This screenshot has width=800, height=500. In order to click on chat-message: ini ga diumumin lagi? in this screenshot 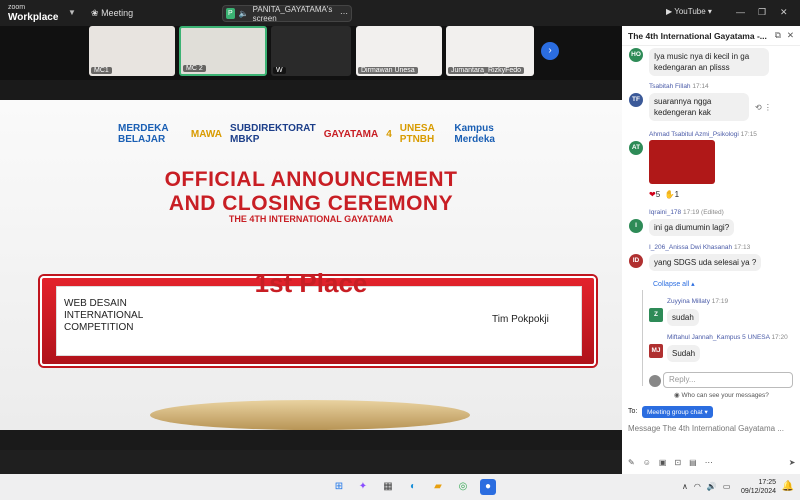, I will do `click(692, 227)`.